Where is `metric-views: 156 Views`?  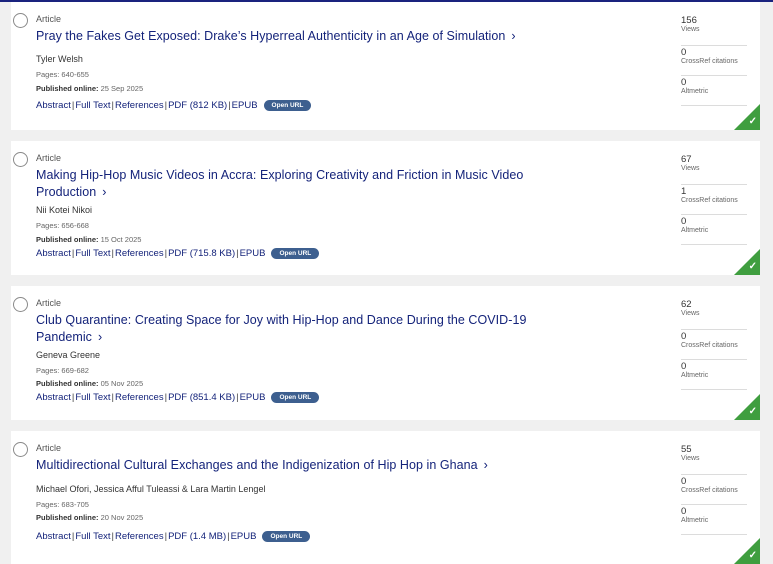 metric-views: 156 Views is located at coordinates (714, 31).